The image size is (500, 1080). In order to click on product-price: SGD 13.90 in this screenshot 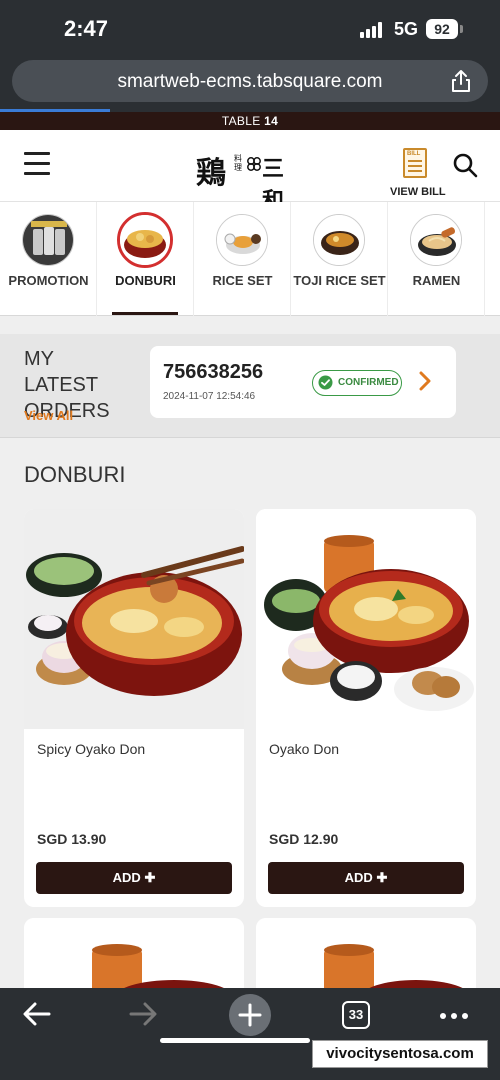, I will do `click(72, 839)`.